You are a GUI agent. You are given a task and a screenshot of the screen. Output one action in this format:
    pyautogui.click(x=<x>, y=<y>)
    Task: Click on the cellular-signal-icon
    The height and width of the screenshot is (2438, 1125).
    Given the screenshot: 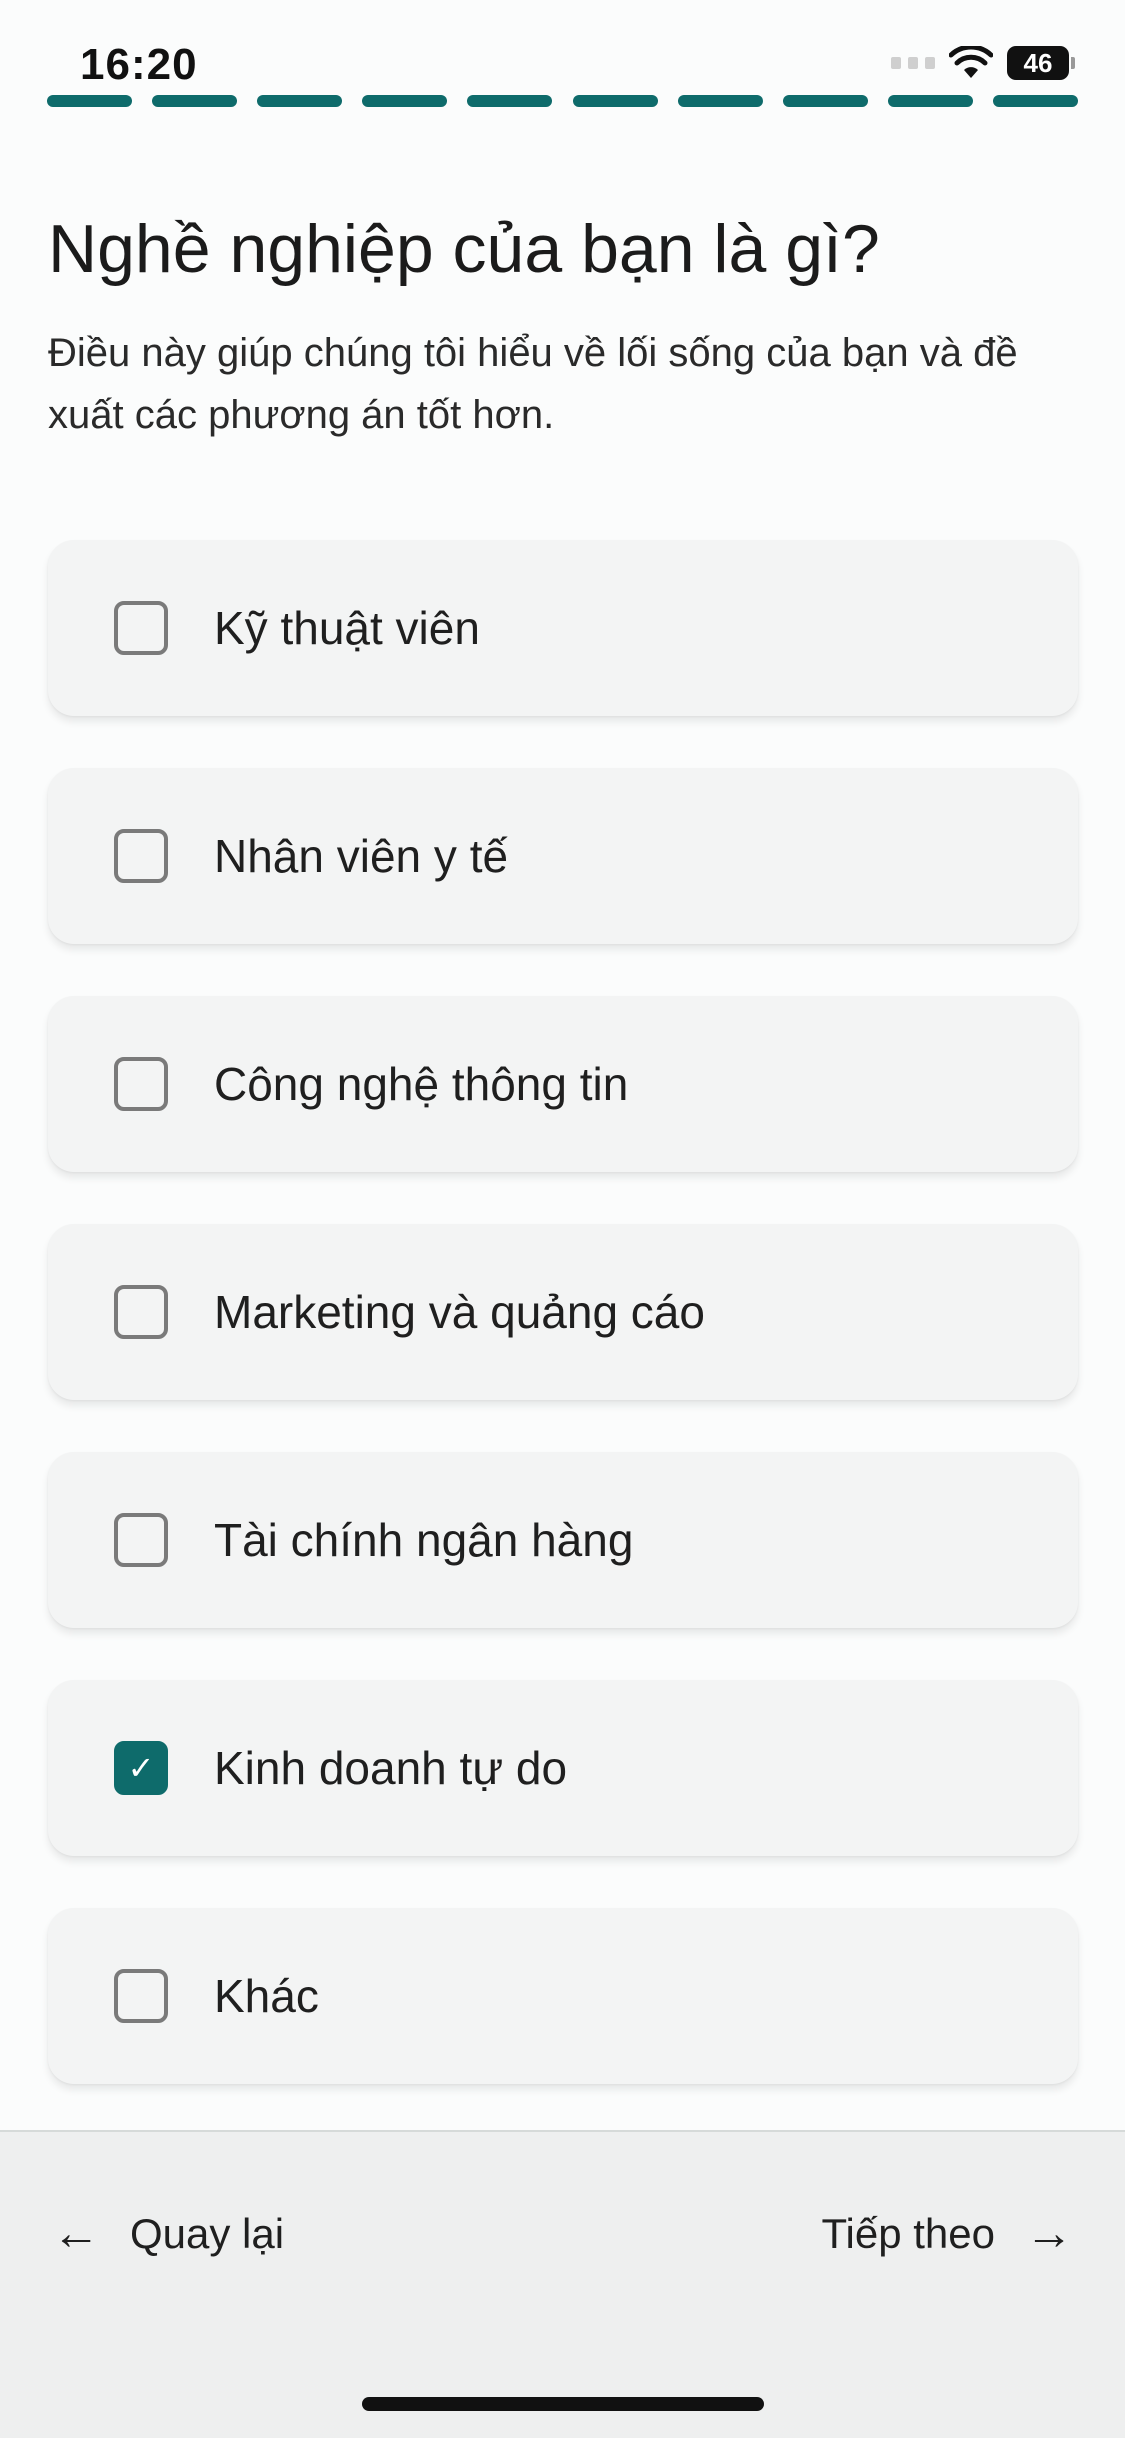 What is the action you would take?
    pyautogui.click(x=913, y=63)
    